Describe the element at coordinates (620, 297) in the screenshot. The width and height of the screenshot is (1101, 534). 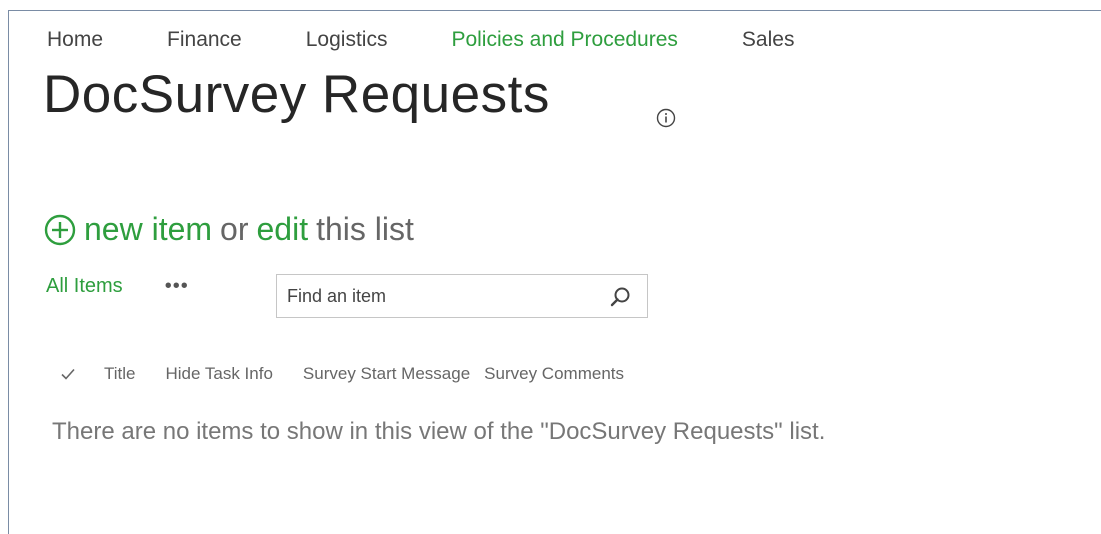
I see `search-icon` at that location.